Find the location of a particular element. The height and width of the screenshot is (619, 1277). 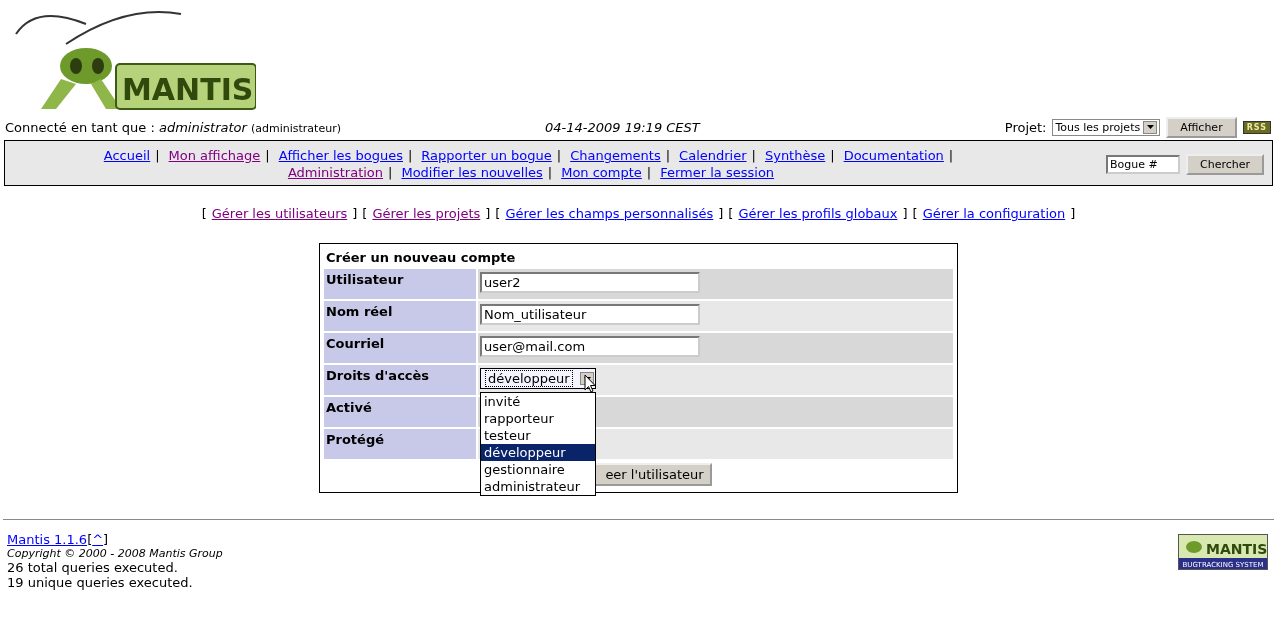

search-button: Chercher is located at coordinates (1225, 164).